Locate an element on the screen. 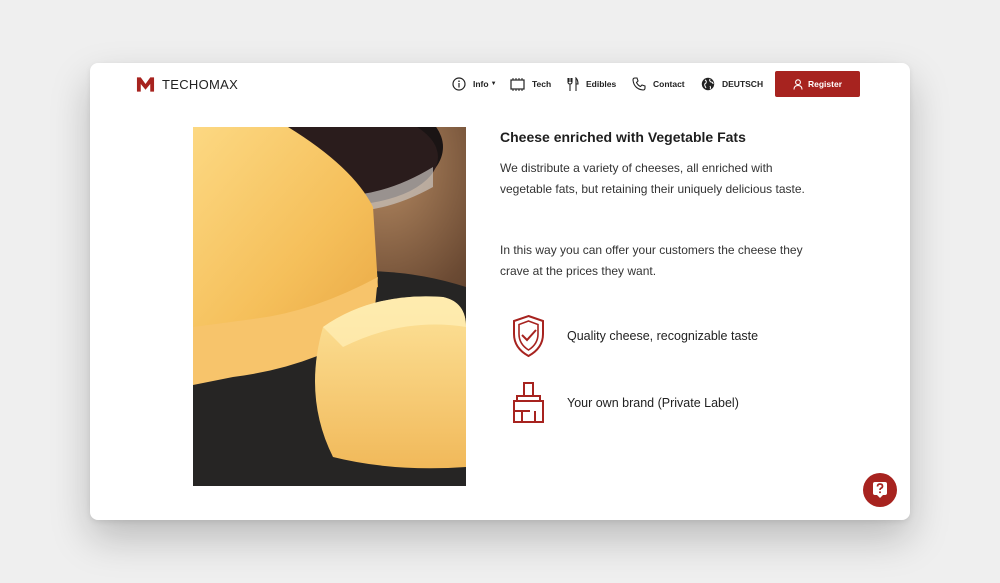 The height and width of the screenshot is (583, 1000). question-icon is located at coordinates (880, 490).